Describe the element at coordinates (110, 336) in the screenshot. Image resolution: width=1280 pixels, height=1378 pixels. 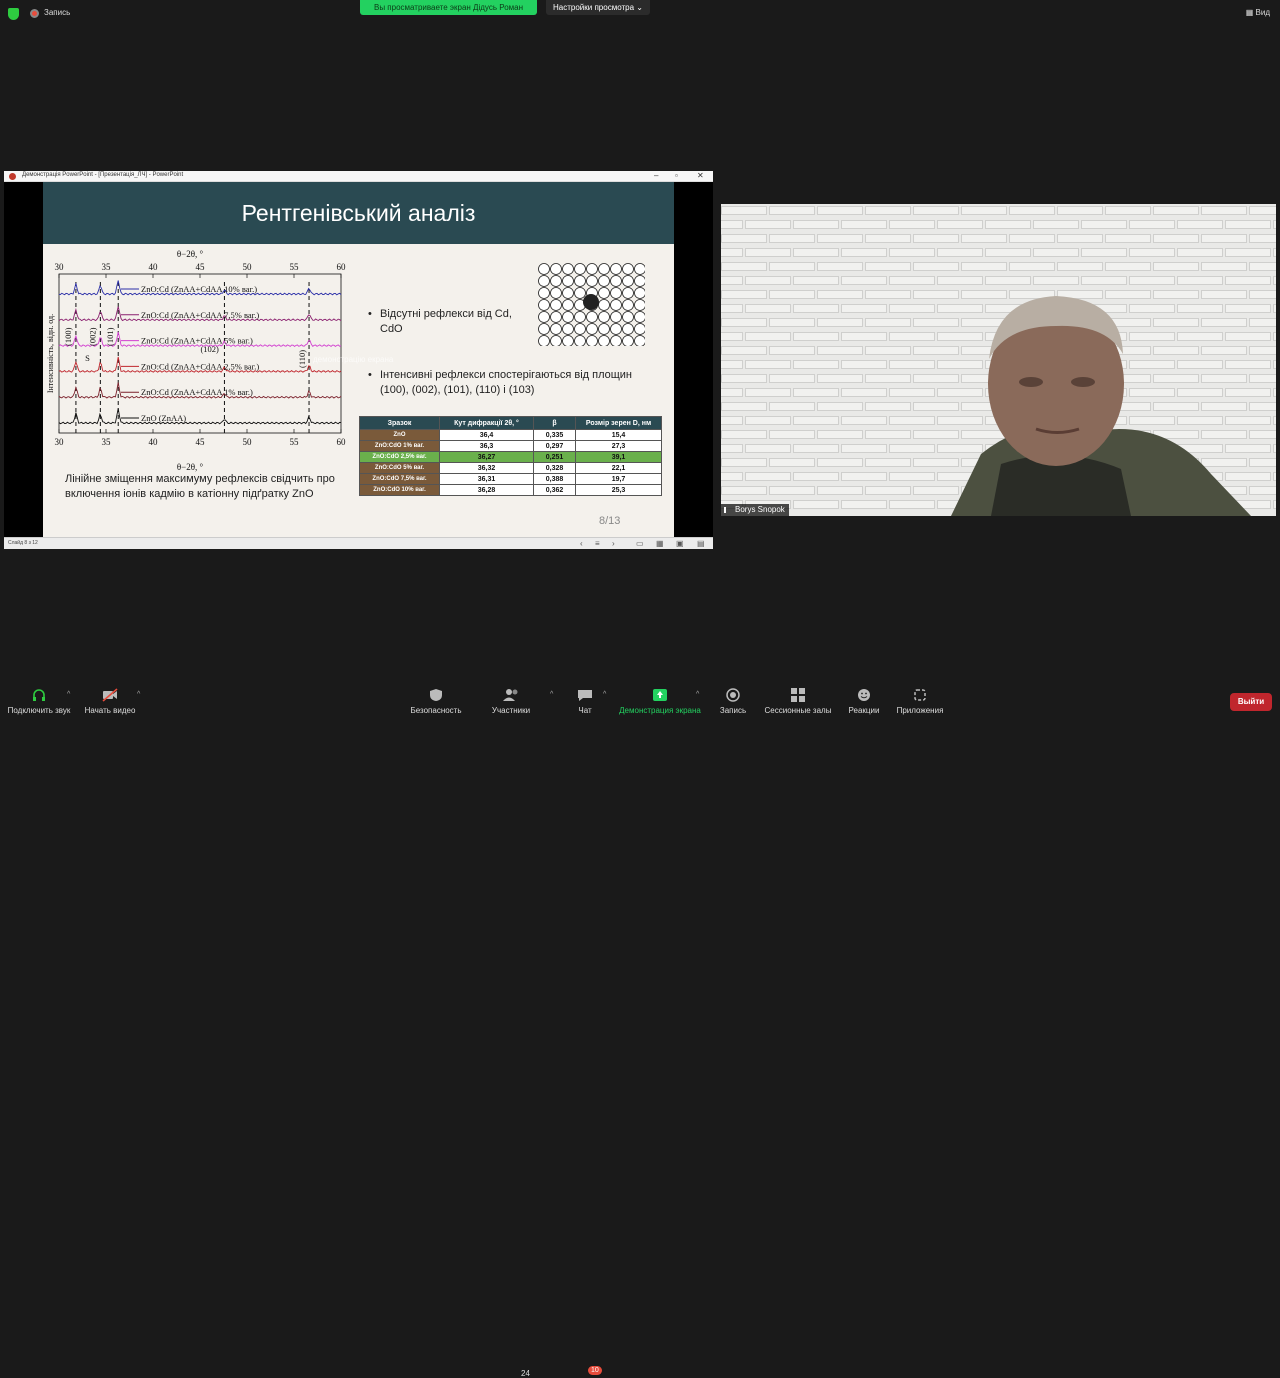
I see `peak-label: (101)` at that location.